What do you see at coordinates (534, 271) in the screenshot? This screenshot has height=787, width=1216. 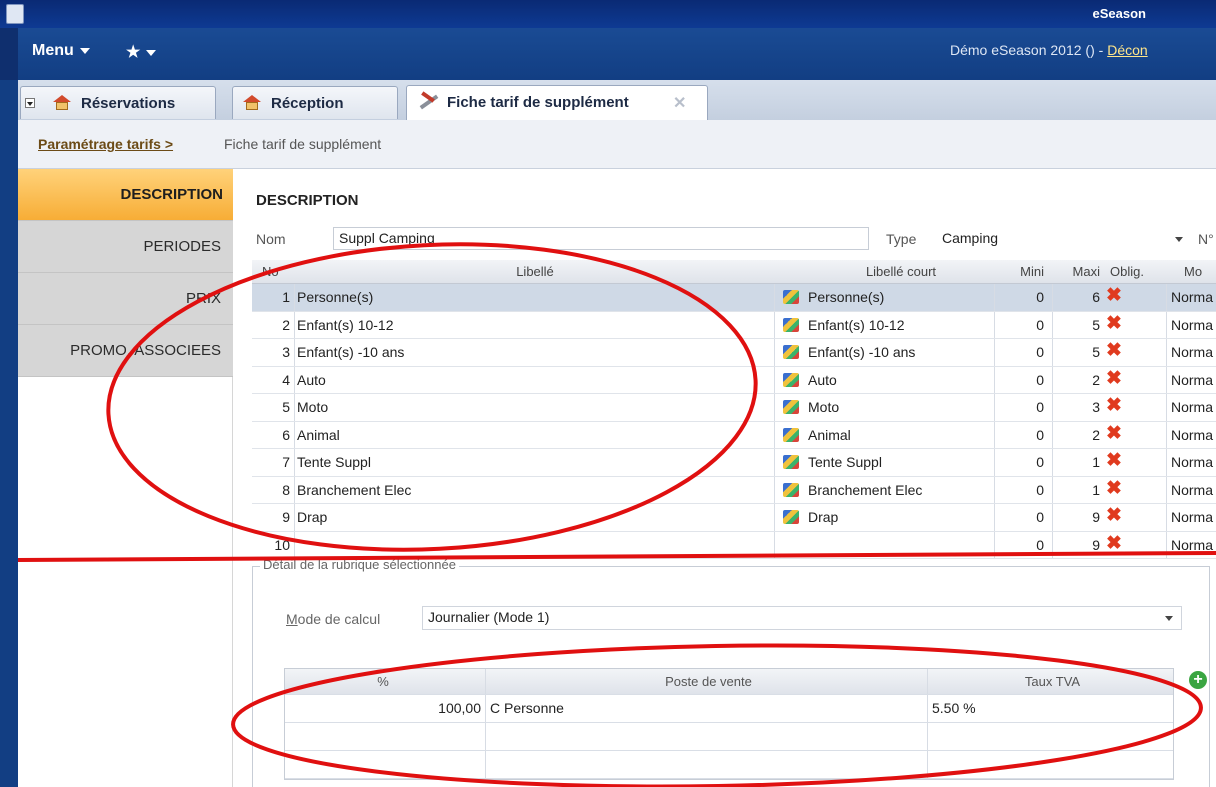 I see `col-header-libelle: Libellé` at bounding box center [534, 271].